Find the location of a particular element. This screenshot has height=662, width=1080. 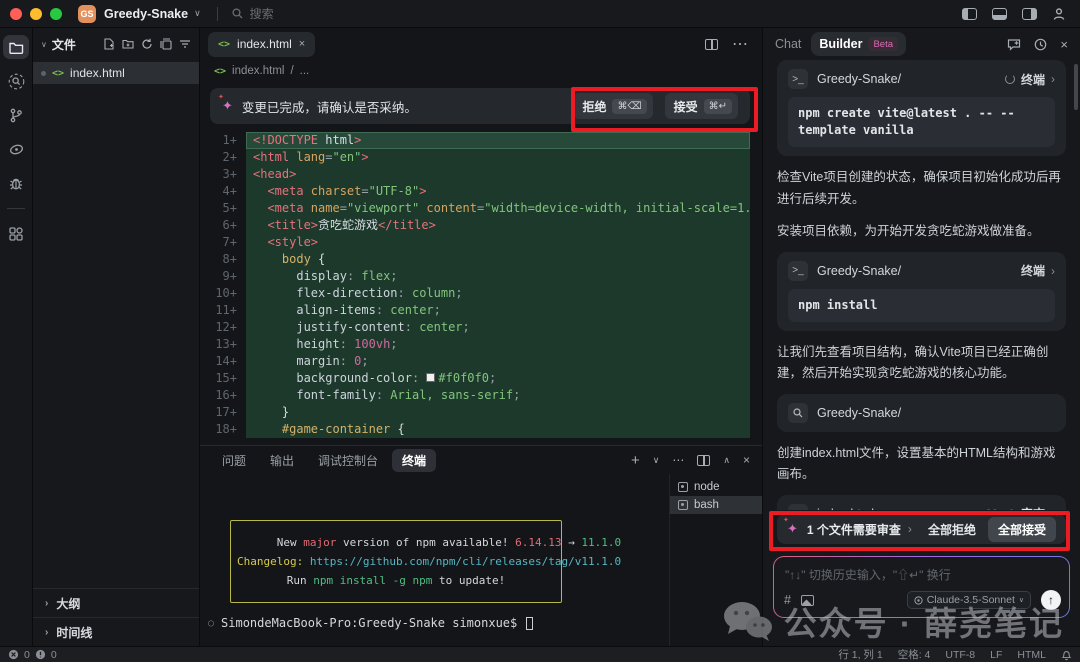

account-icon is located at coordinates (1059, 14).